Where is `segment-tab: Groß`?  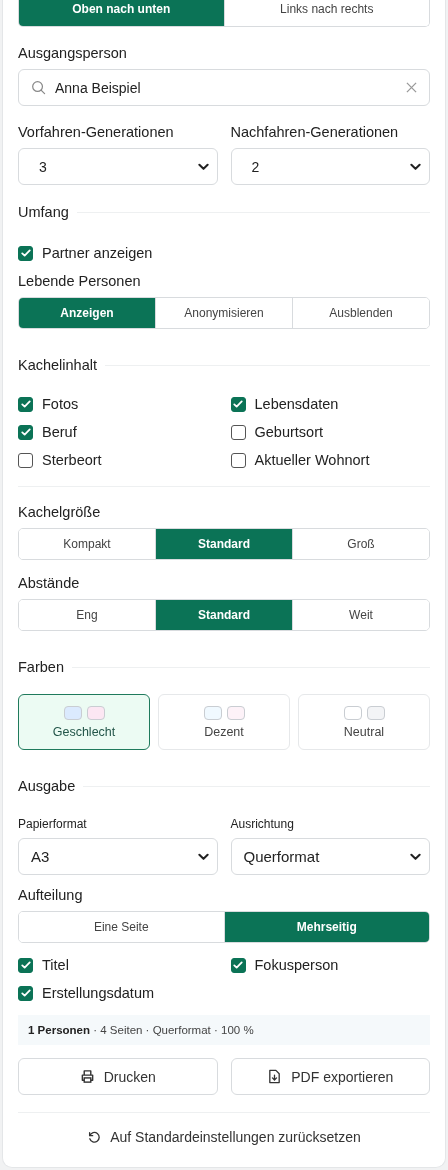 segment-tab: Groß is located at coordinates (360, 544).